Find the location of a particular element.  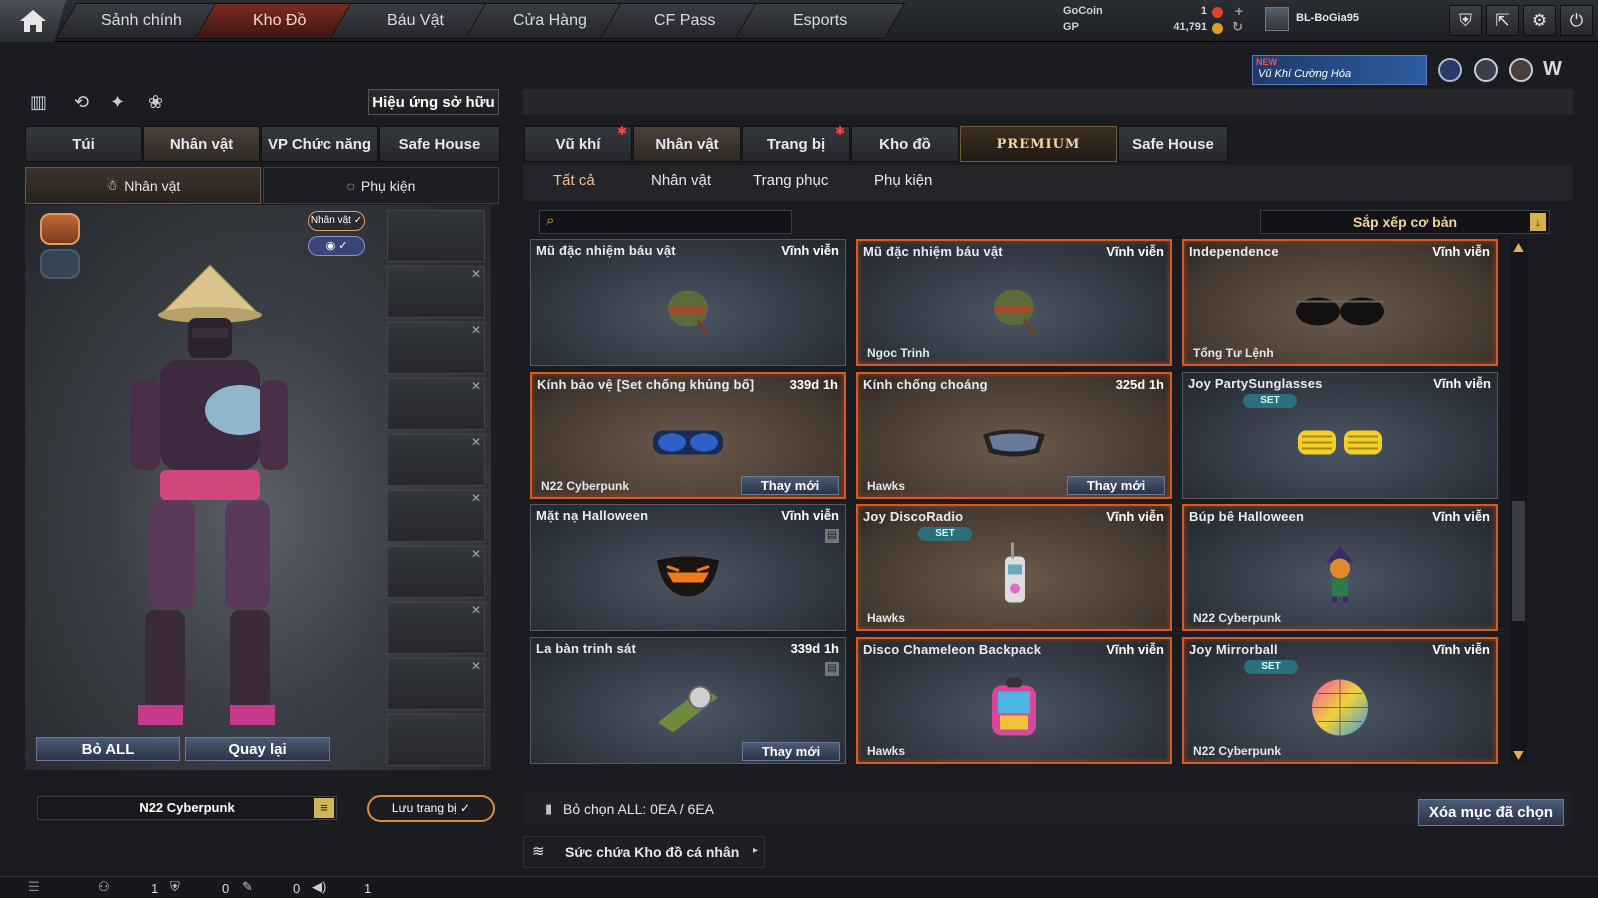

character-toggle: Nhân vật ✓ is located at coordinates (336, 221).